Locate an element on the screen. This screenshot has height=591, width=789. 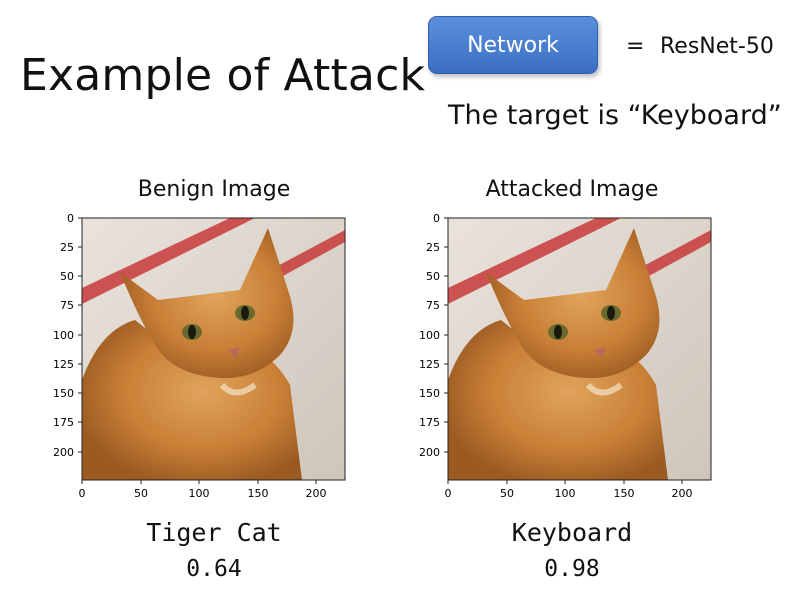
model-name: ResNet-50 is located at coordinates (717, 46).